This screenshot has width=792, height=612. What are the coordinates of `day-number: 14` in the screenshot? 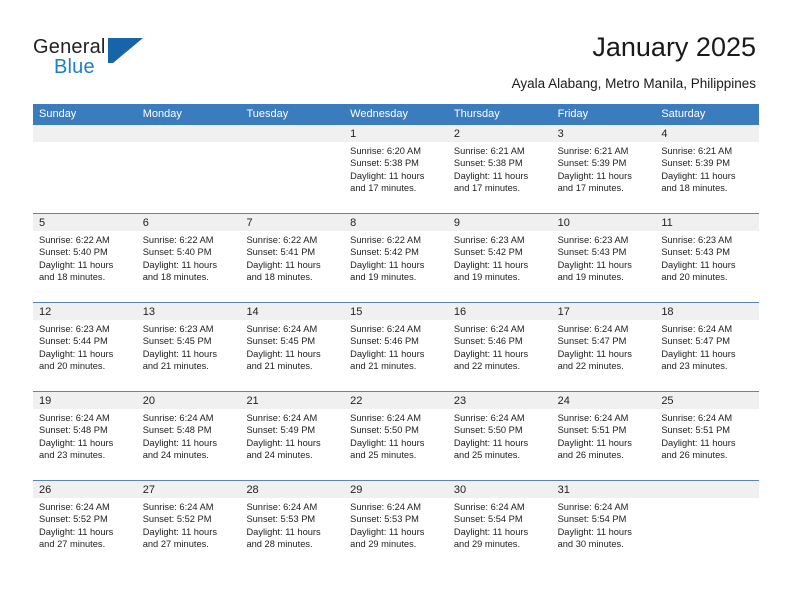 It's located at (292, 311).